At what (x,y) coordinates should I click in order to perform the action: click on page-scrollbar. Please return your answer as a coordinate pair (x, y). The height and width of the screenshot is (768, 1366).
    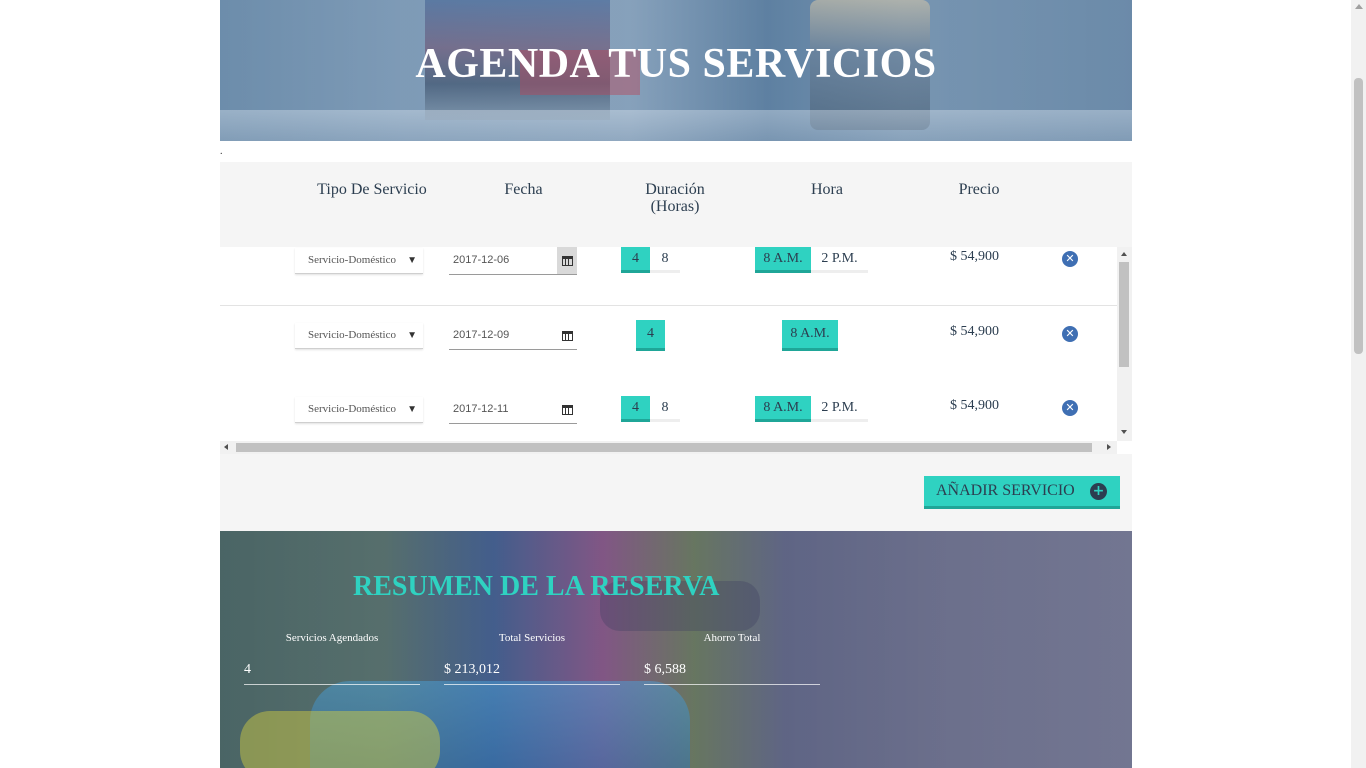
    Looking at the image, I should click on (1358, 384).